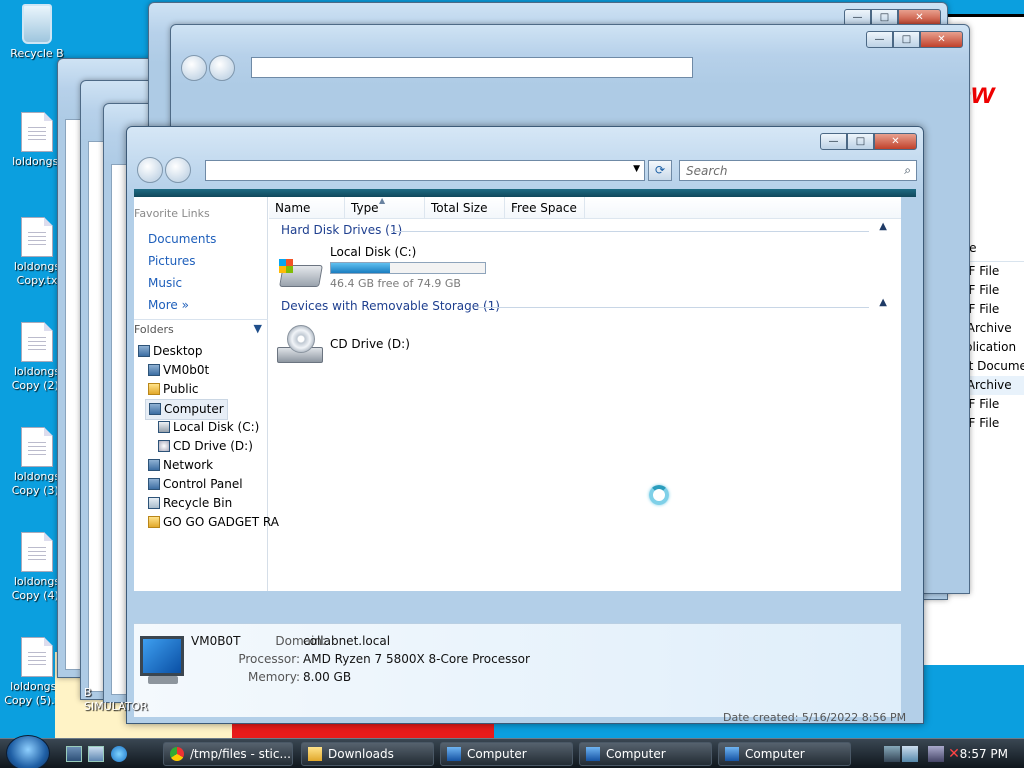 The width and height of the screenshot is (1024, 768). What do you see at coordinates (208, 427) in the screenshot?
I see `tree-item-local-disk: Local Disk (C:)` at bounding box center [208, 427].